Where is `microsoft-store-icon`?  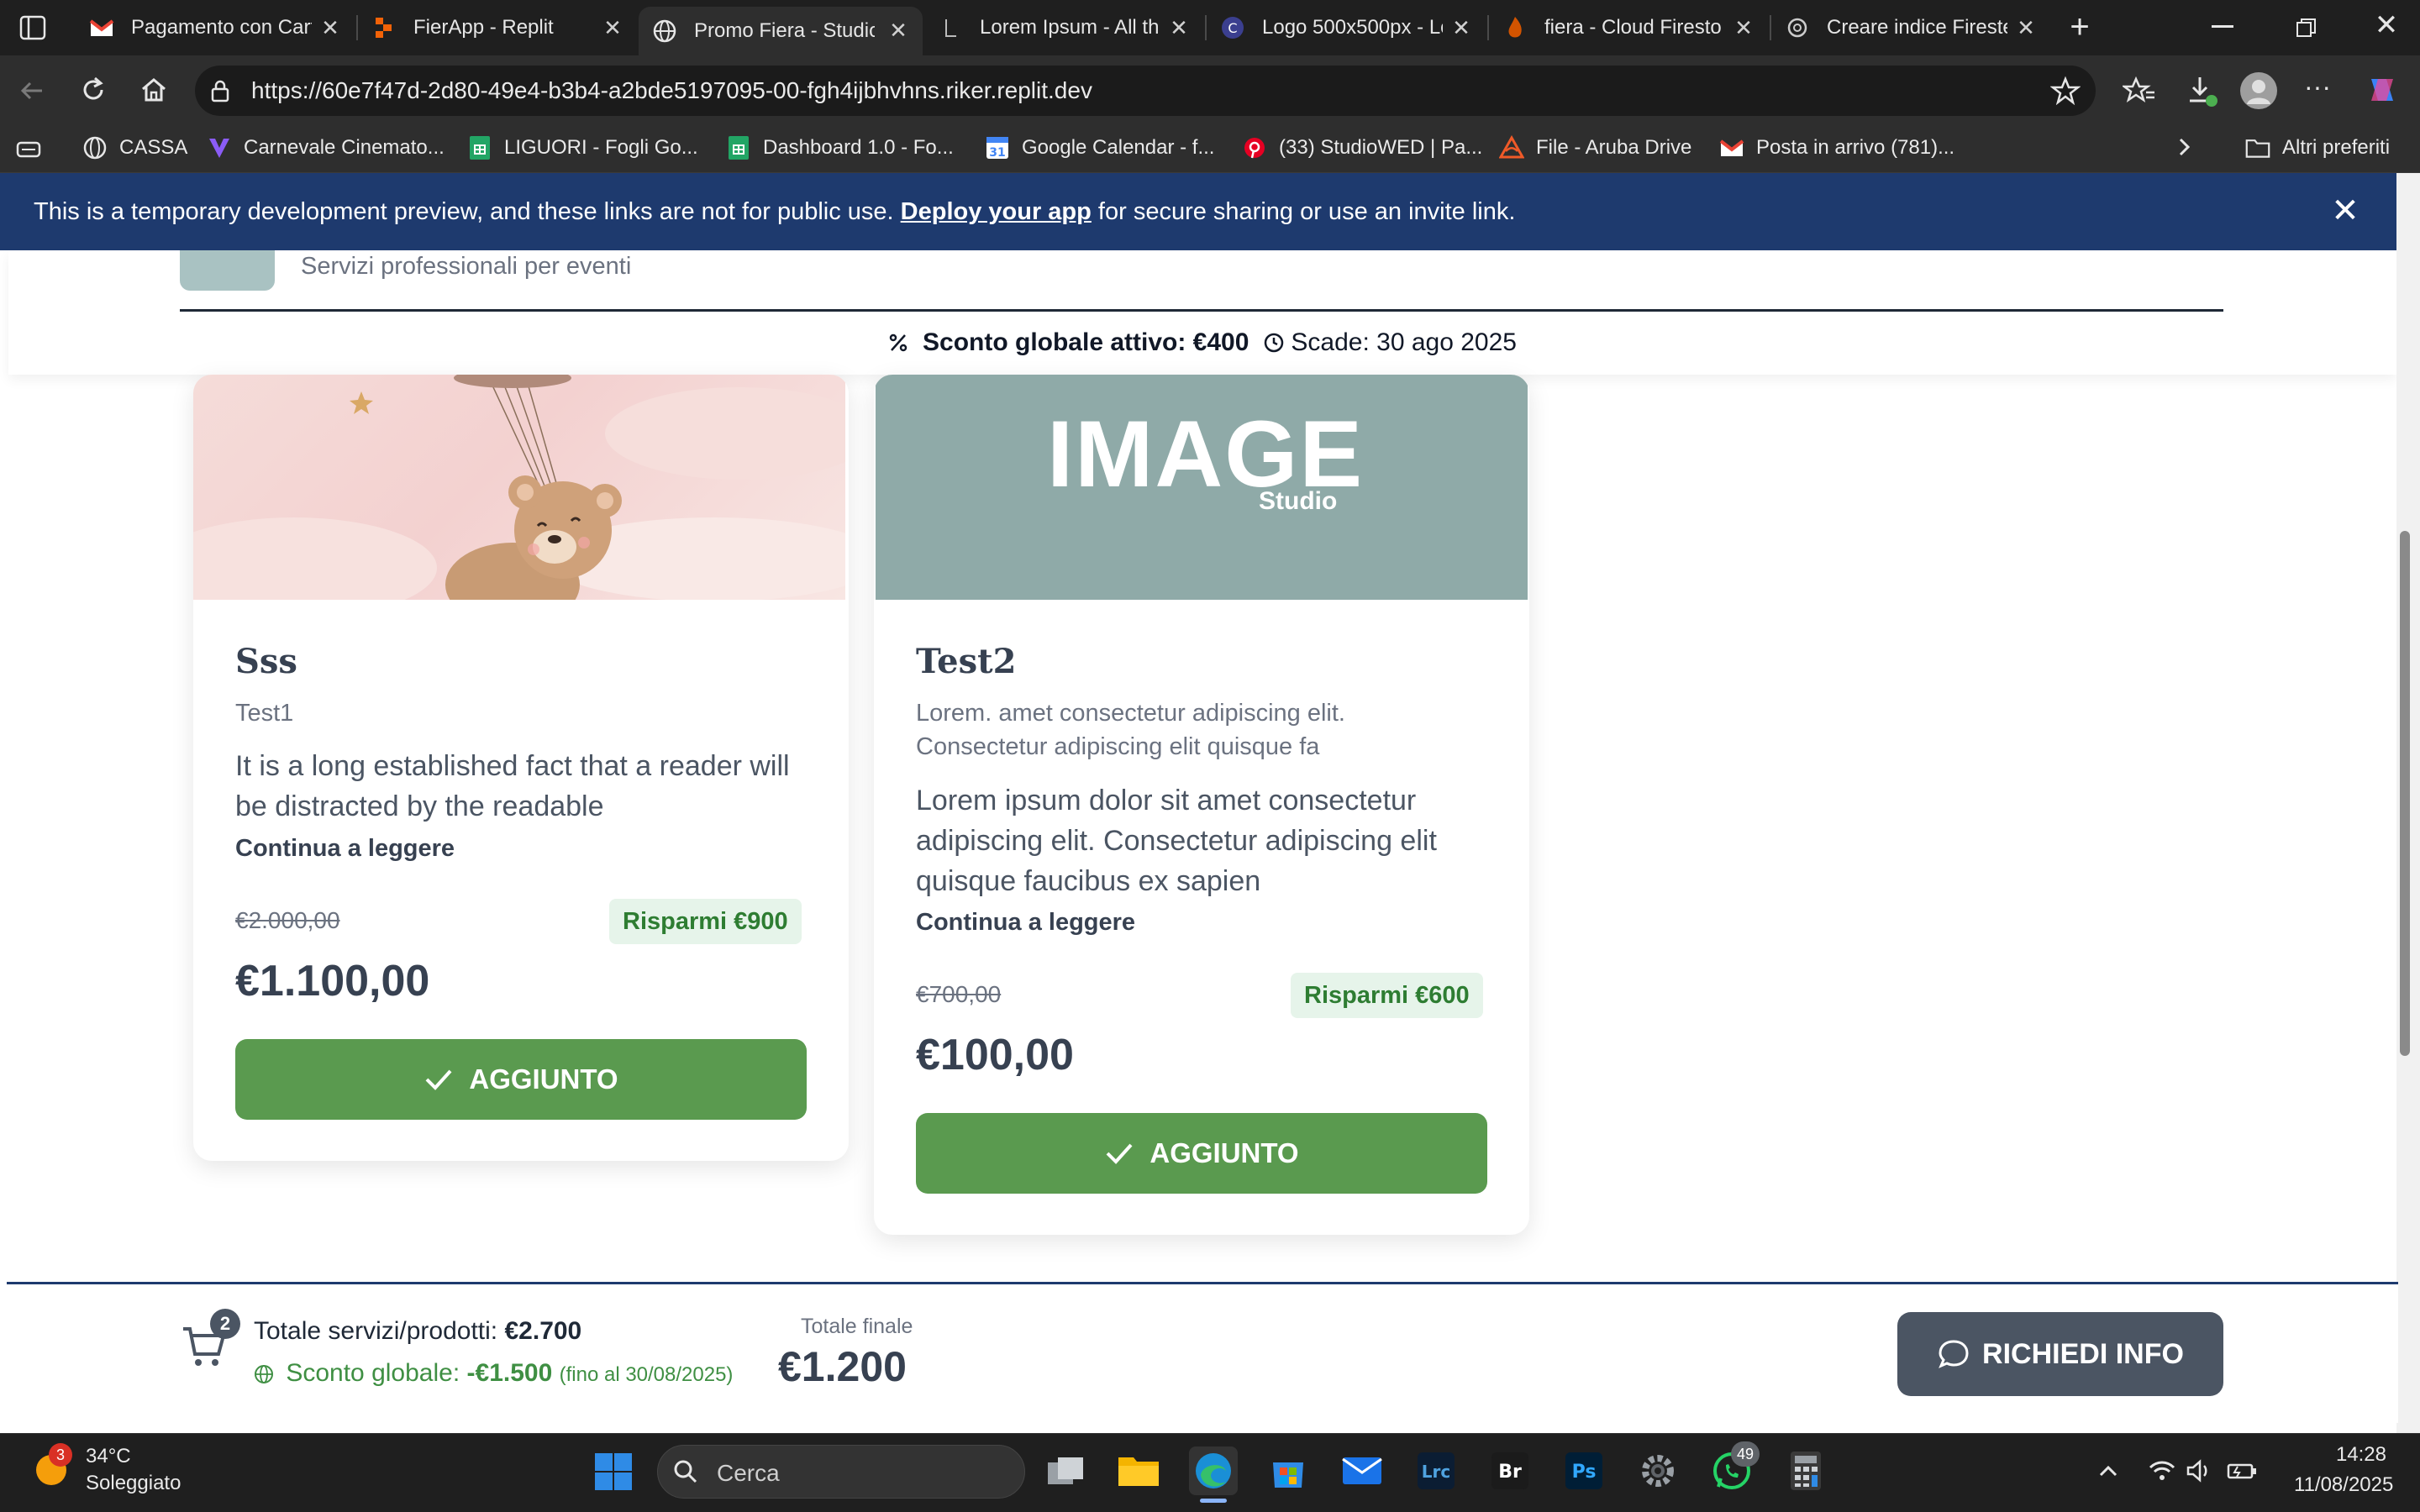 microsoft-store-icon is located at coordinates (1288, 1470).